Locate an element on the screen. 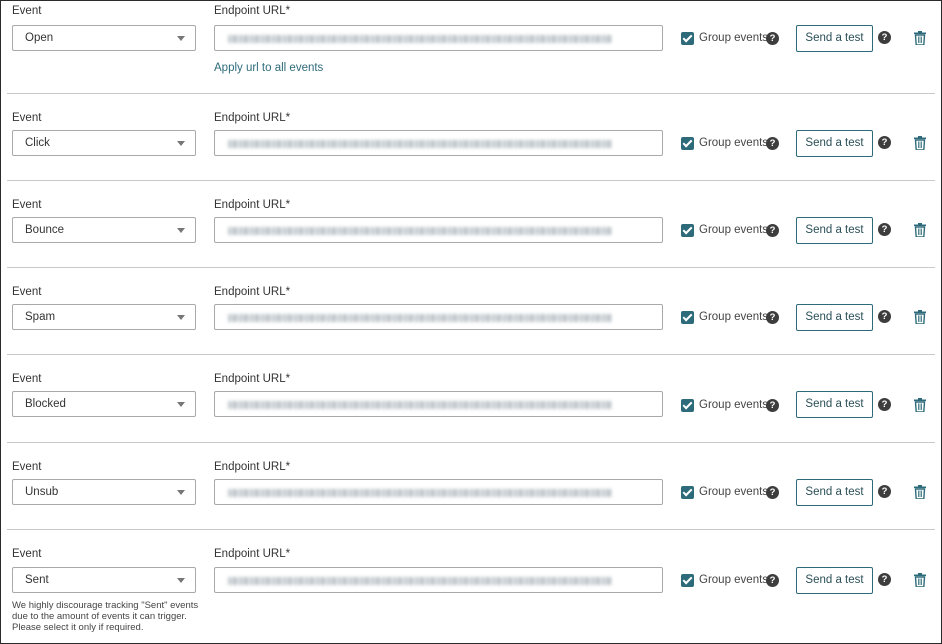  event-select-value: Open is located at coordinates (39, 38).